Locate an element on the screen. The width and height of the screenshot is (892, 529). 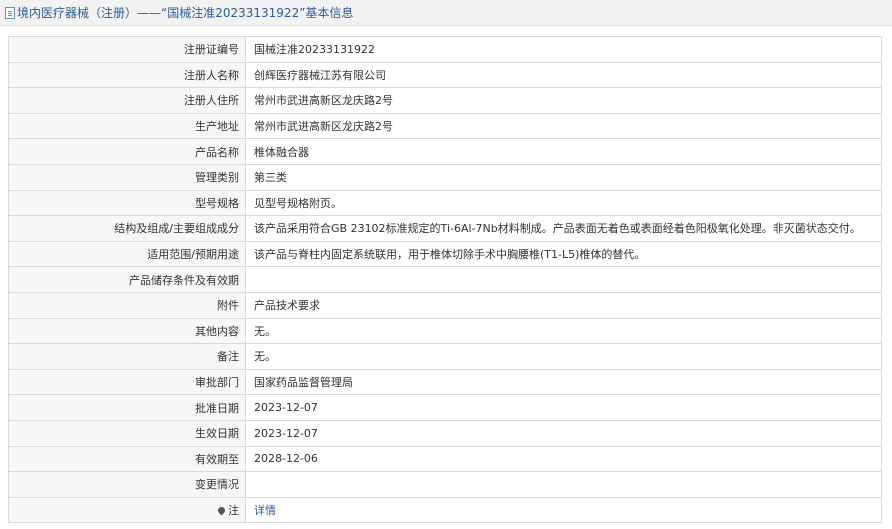
table-row: 型号规格 见型号规格附页。 is located at coordinates (445, 203).